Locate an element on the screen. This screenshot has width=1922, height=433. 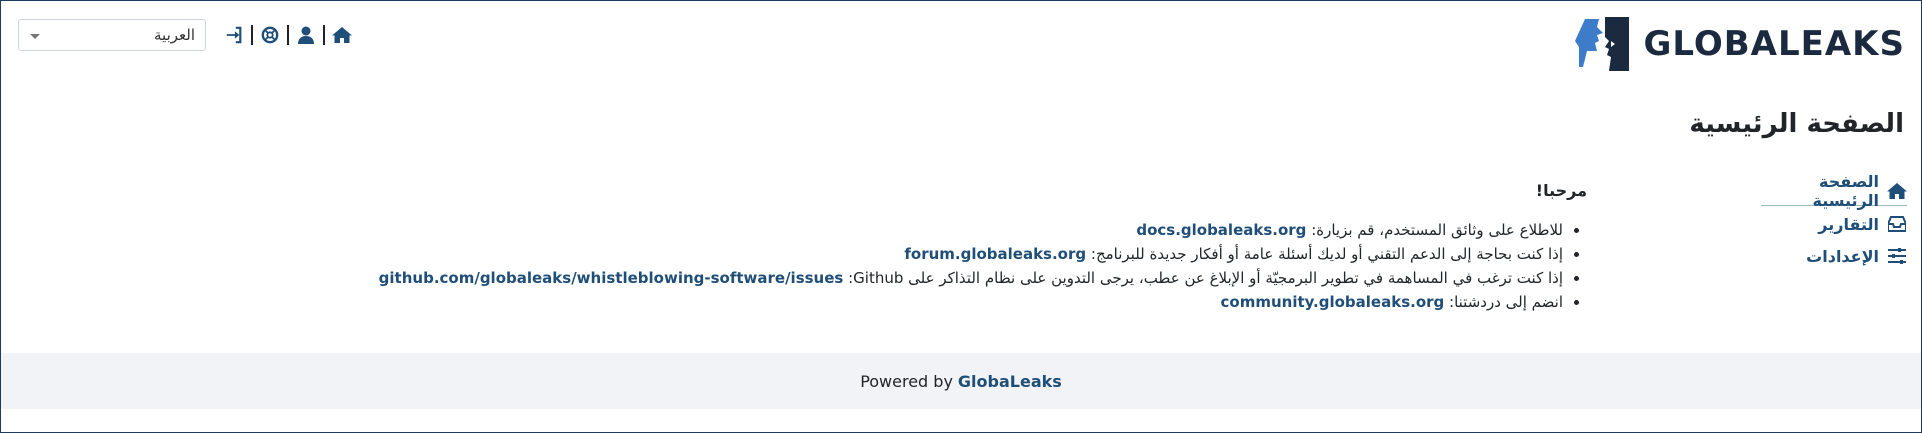
docs-link: docs.globaleaks.org is located at coordinates (1221, 230).